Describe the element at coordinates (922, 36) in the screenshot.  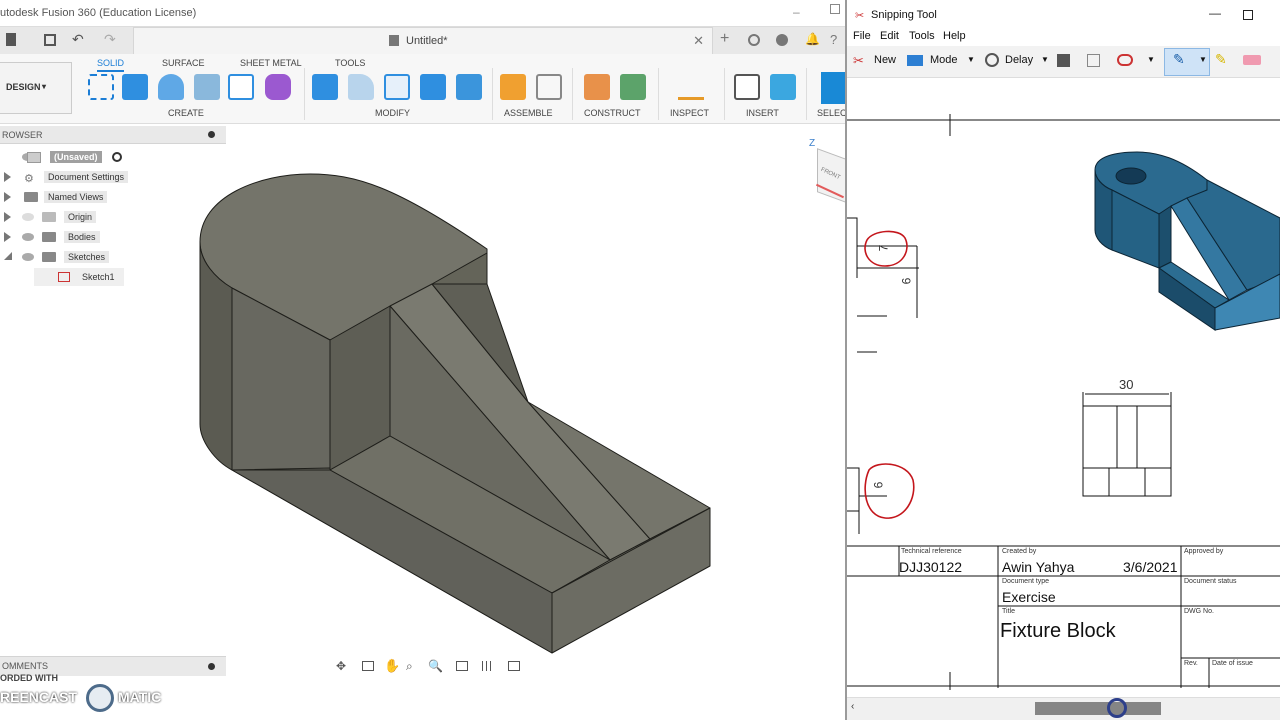
I see `menu-tools: Tools` at that location.